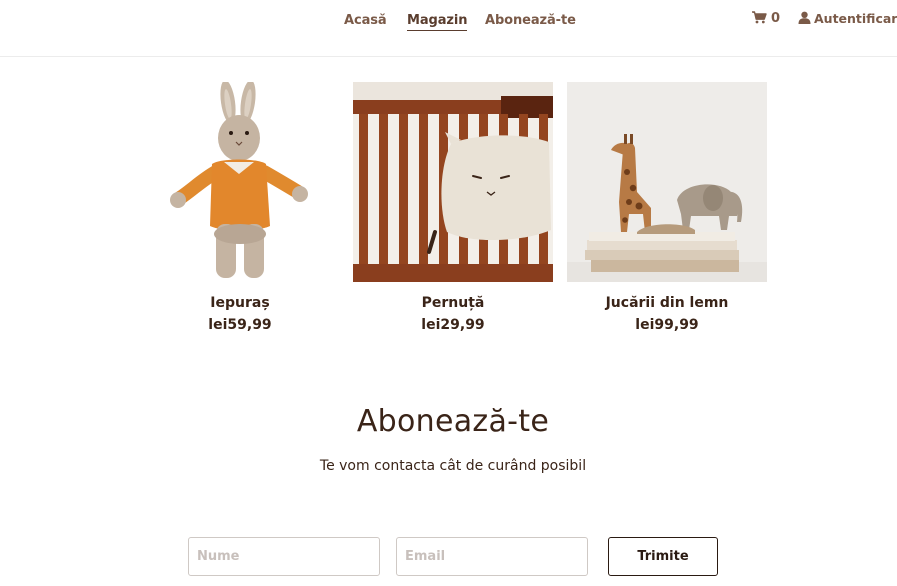 The height and width of the screenshot is (586, 897). Describe the element at coordinates (855, 18) in the screenshot. I see `login-label: Autentificare` at that location.